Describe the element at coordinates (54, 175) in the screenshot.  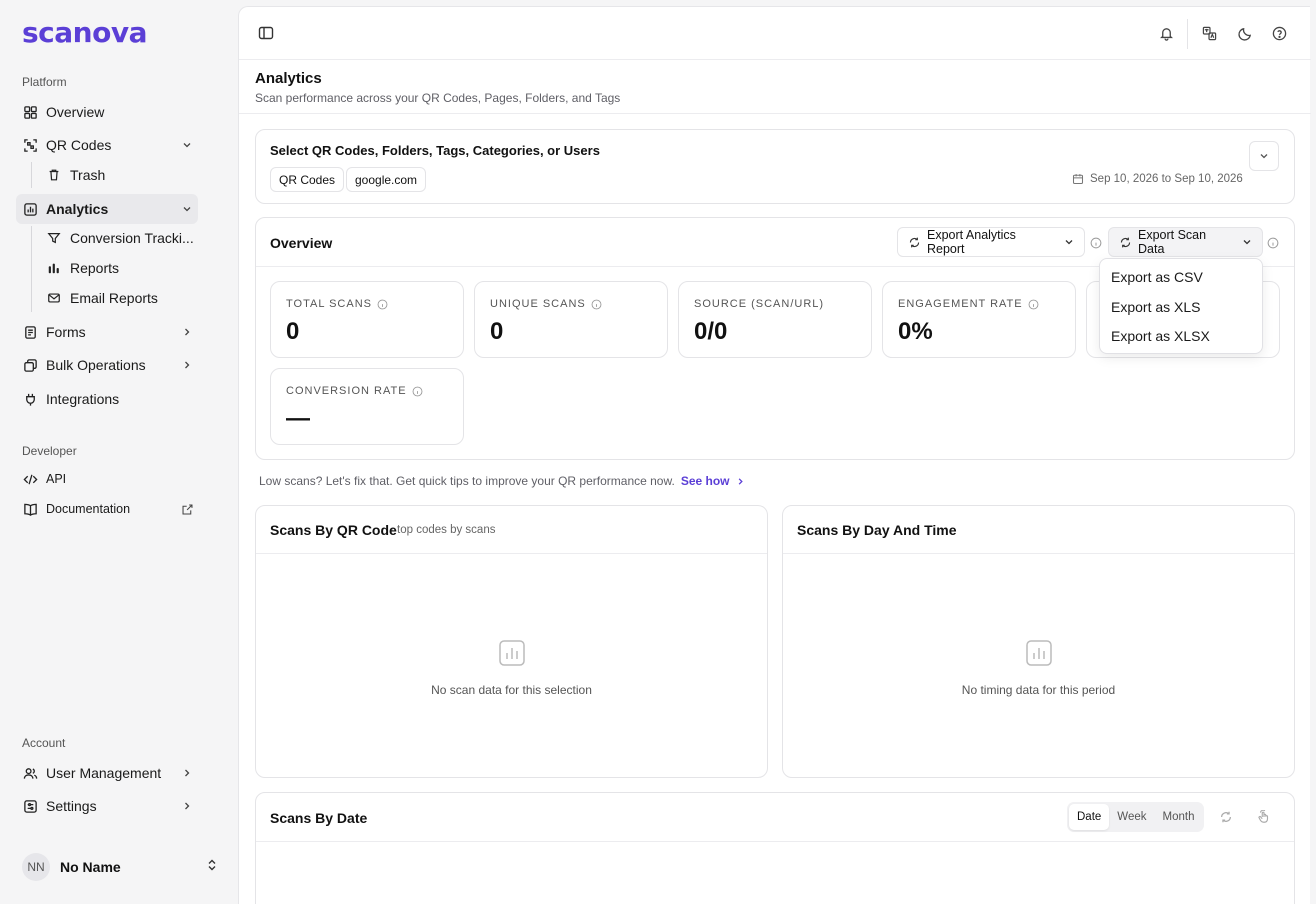
I see `trash-icon` at that location.